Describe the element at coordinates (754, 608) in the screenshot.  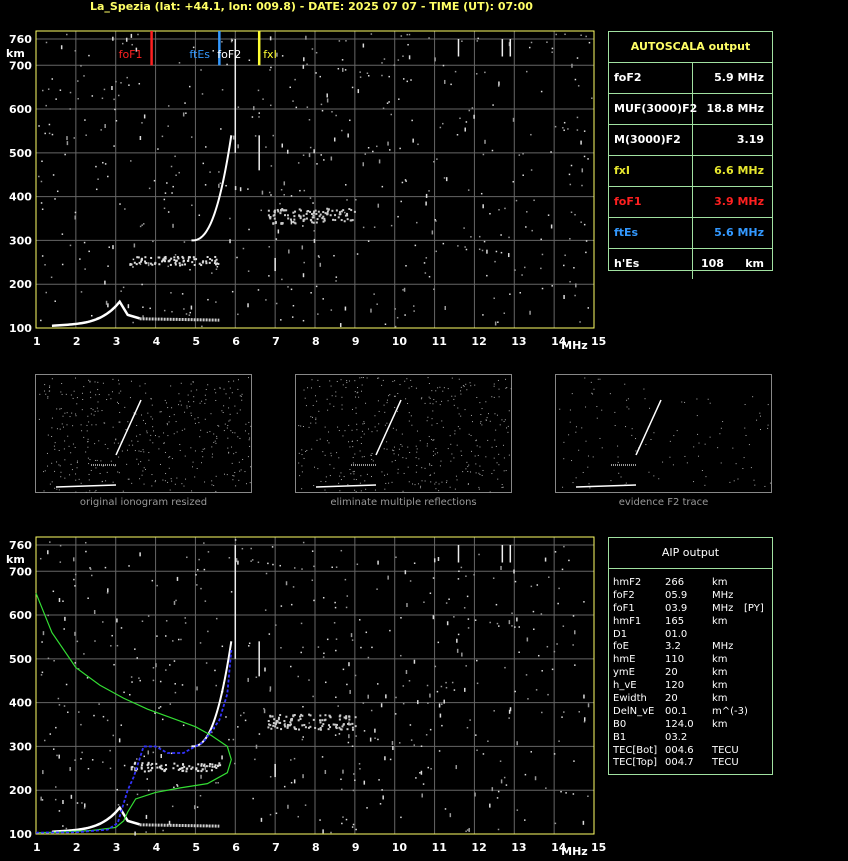
I see `aip-param-flag: [PY]` at that location.